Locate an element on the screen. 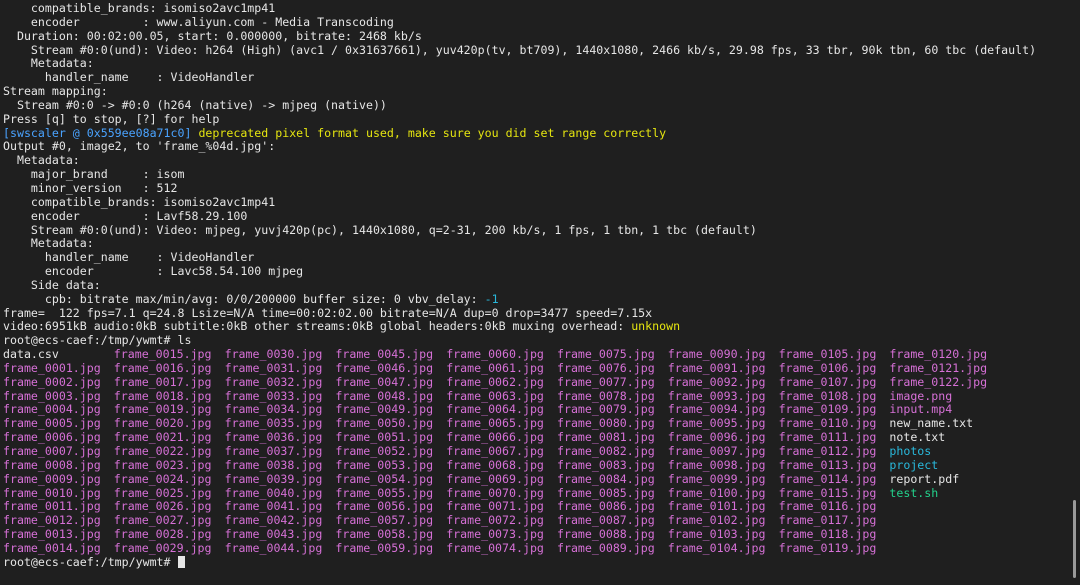 The width and height of the screenshot is (1080, 585). ls-entry: frame_0057.jpg is located at coordinates (384, 521).